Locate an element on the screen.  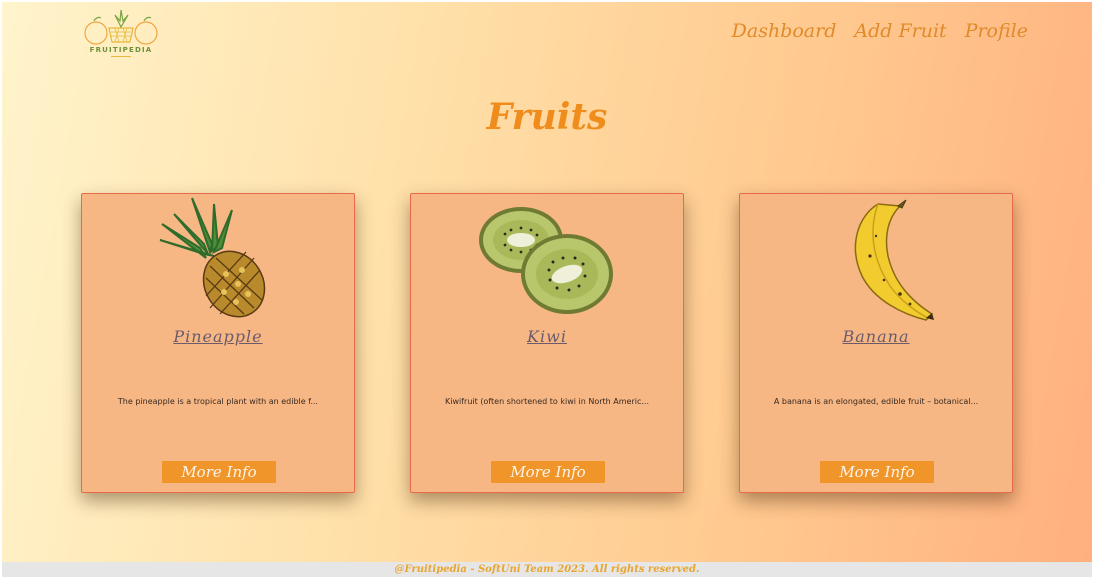
nav-dashboard-link: Dashboard is located at coordinates (784, 31).